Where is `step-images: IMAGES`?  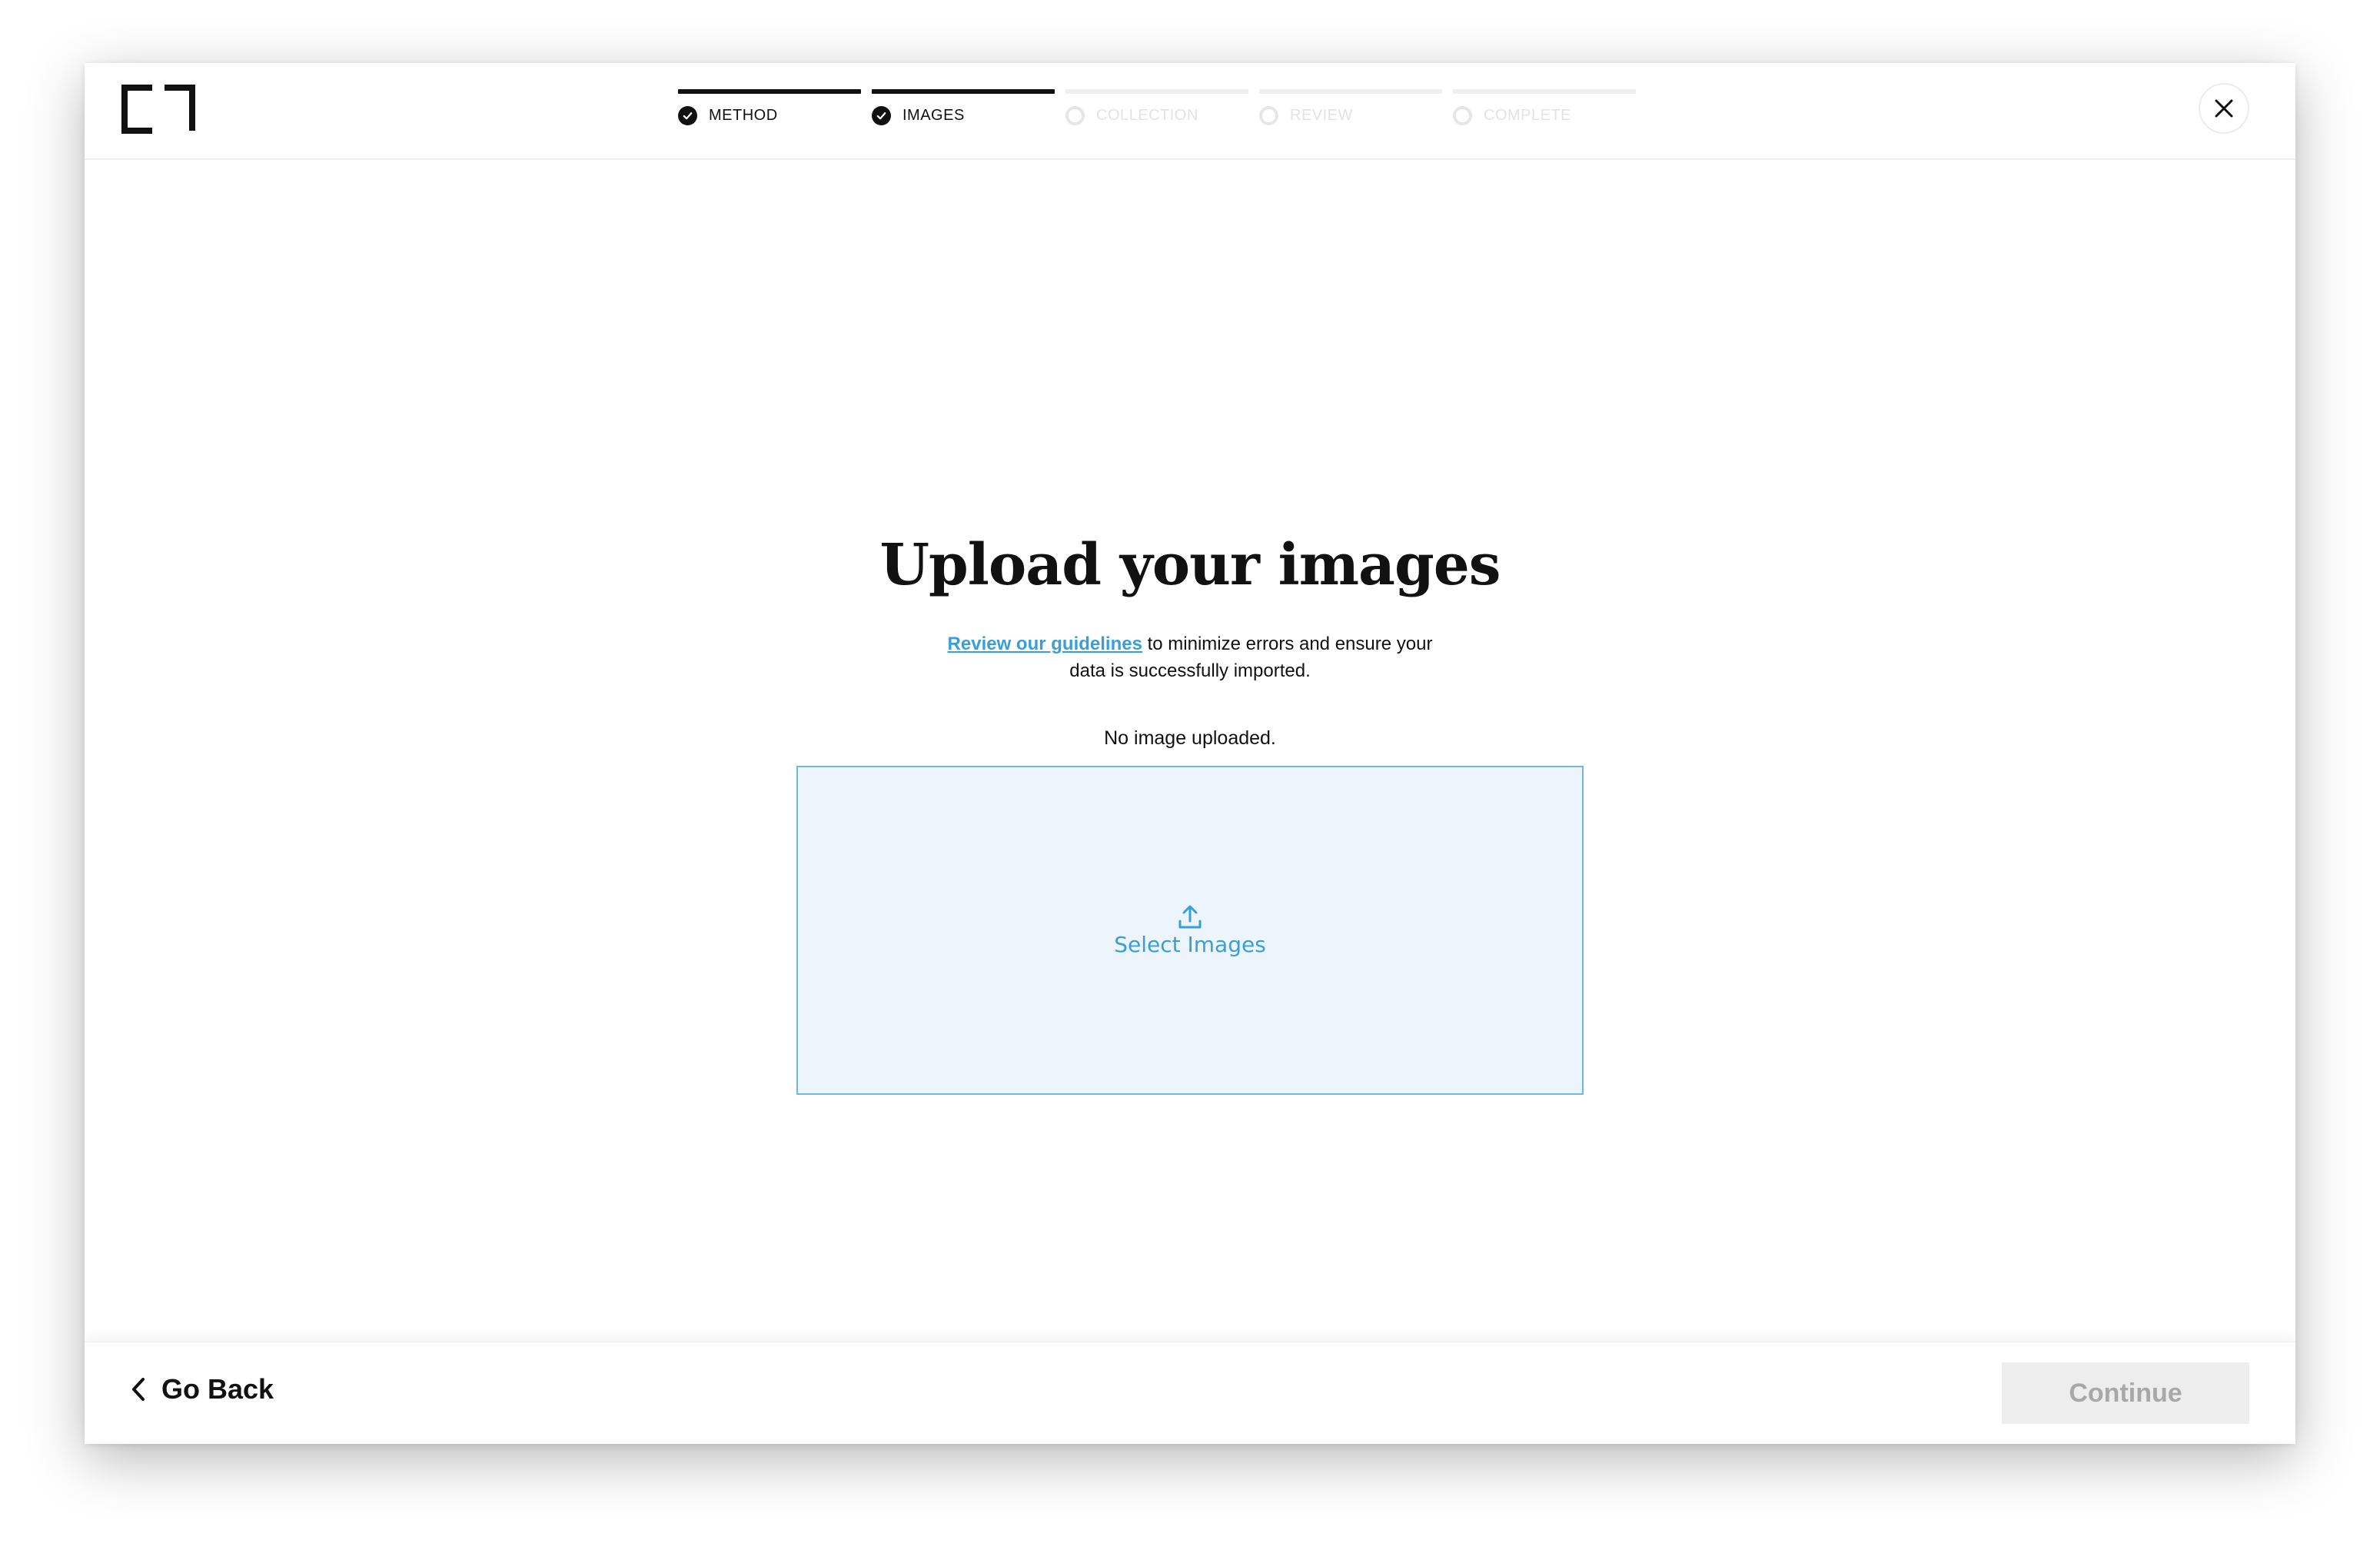
step-images: IMAGES is located at coordinates (963, 107).